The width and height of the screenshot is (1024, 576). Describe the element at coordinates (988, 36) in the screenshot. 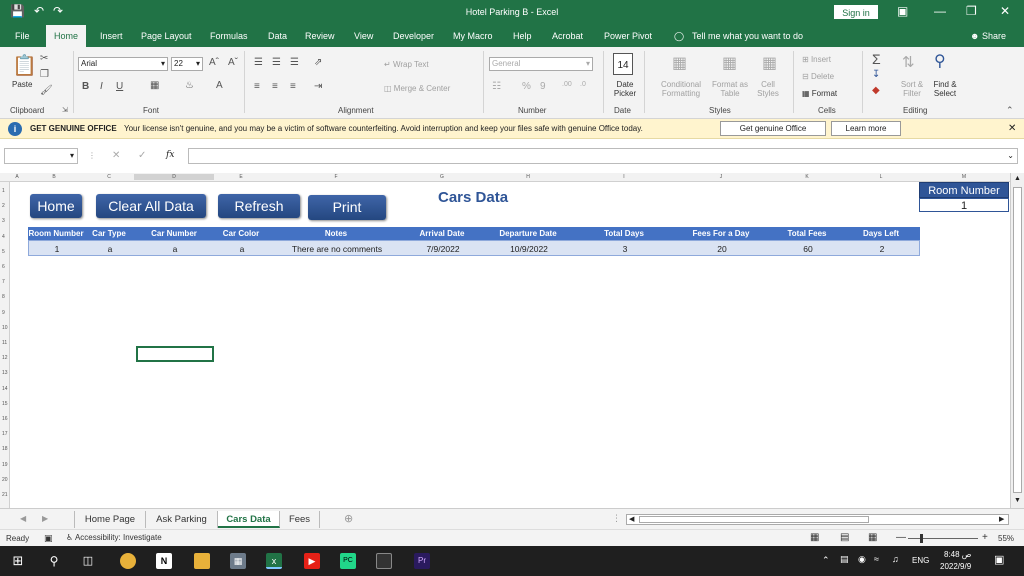

I see `share-button: ☻ Share` at that location.